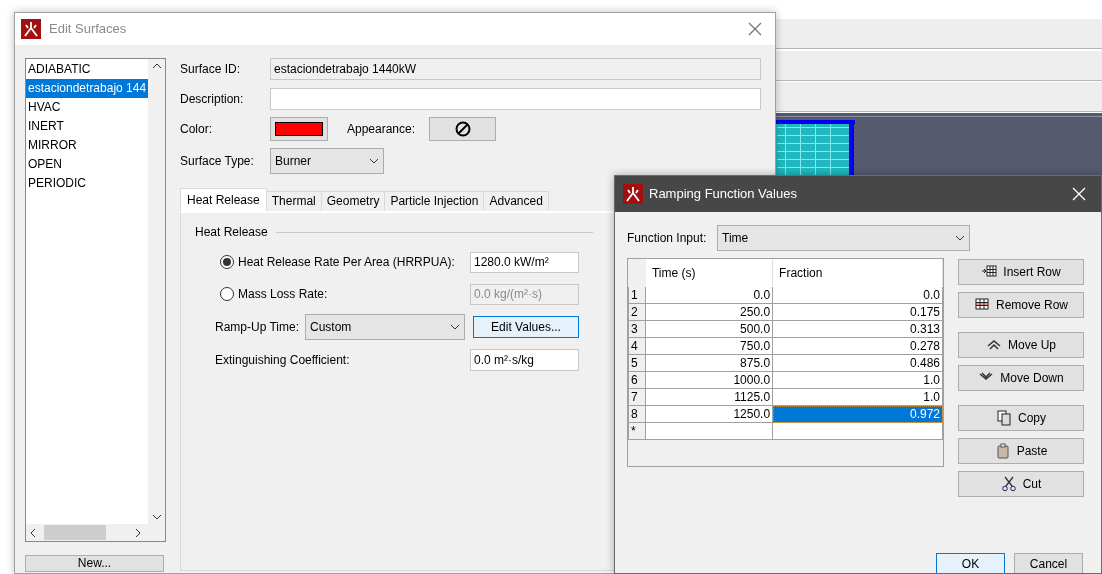 The width and height of the screenshot is (1102, 574). I want to click on option-label: Mass Loss Rate:, so click(283, 294).